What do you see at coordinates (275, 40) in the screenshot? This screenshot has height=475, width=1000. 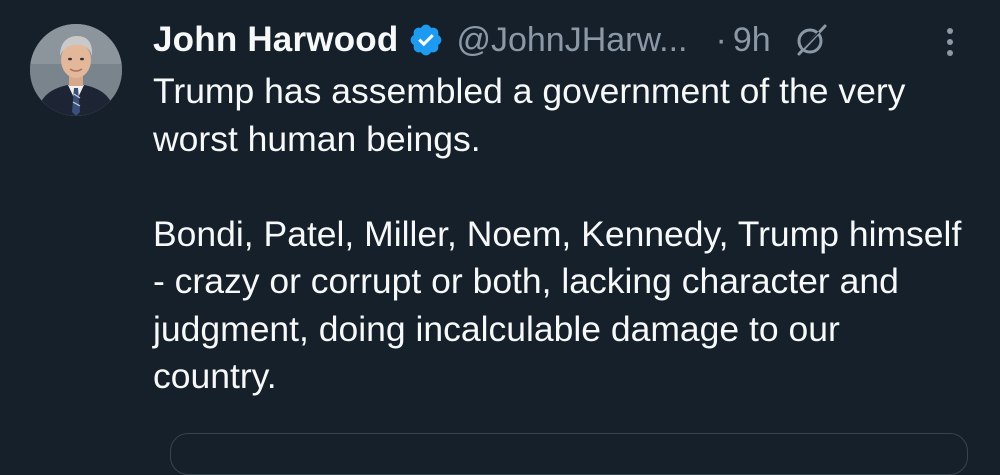 I see `author-name: John Harwood` at bounding box center [275, 40].